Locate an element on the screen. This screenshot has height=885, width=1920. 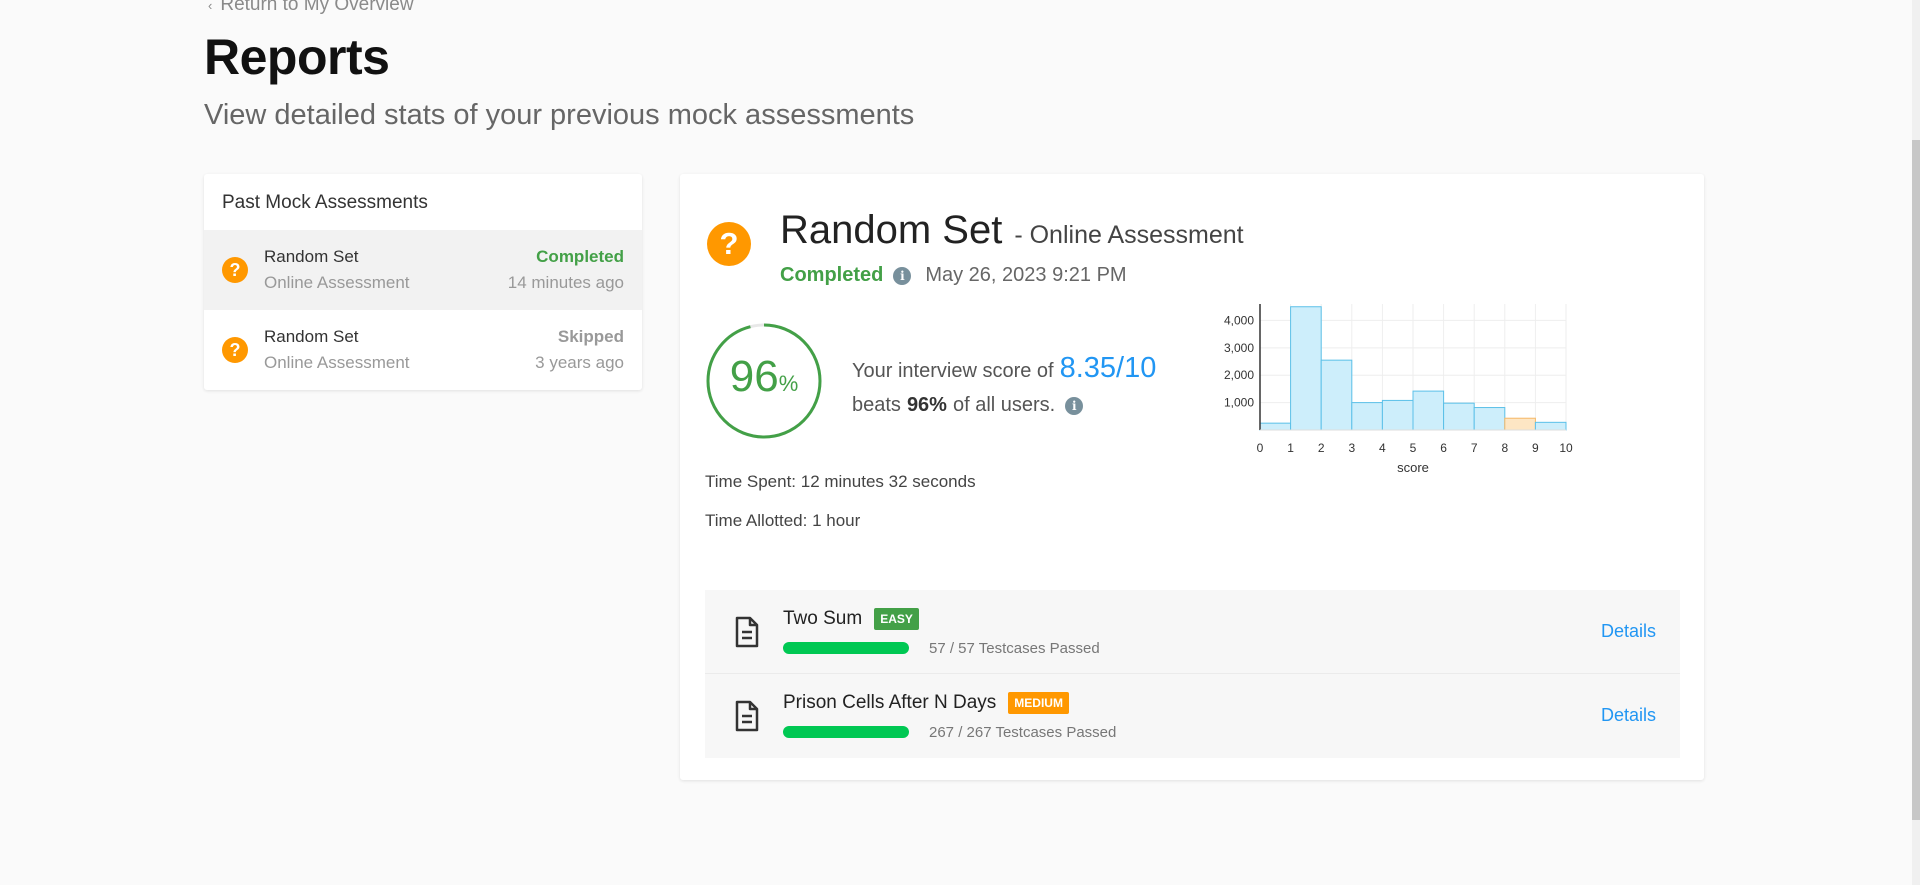
status-badge: Completed is located at coordinates (832, 275).